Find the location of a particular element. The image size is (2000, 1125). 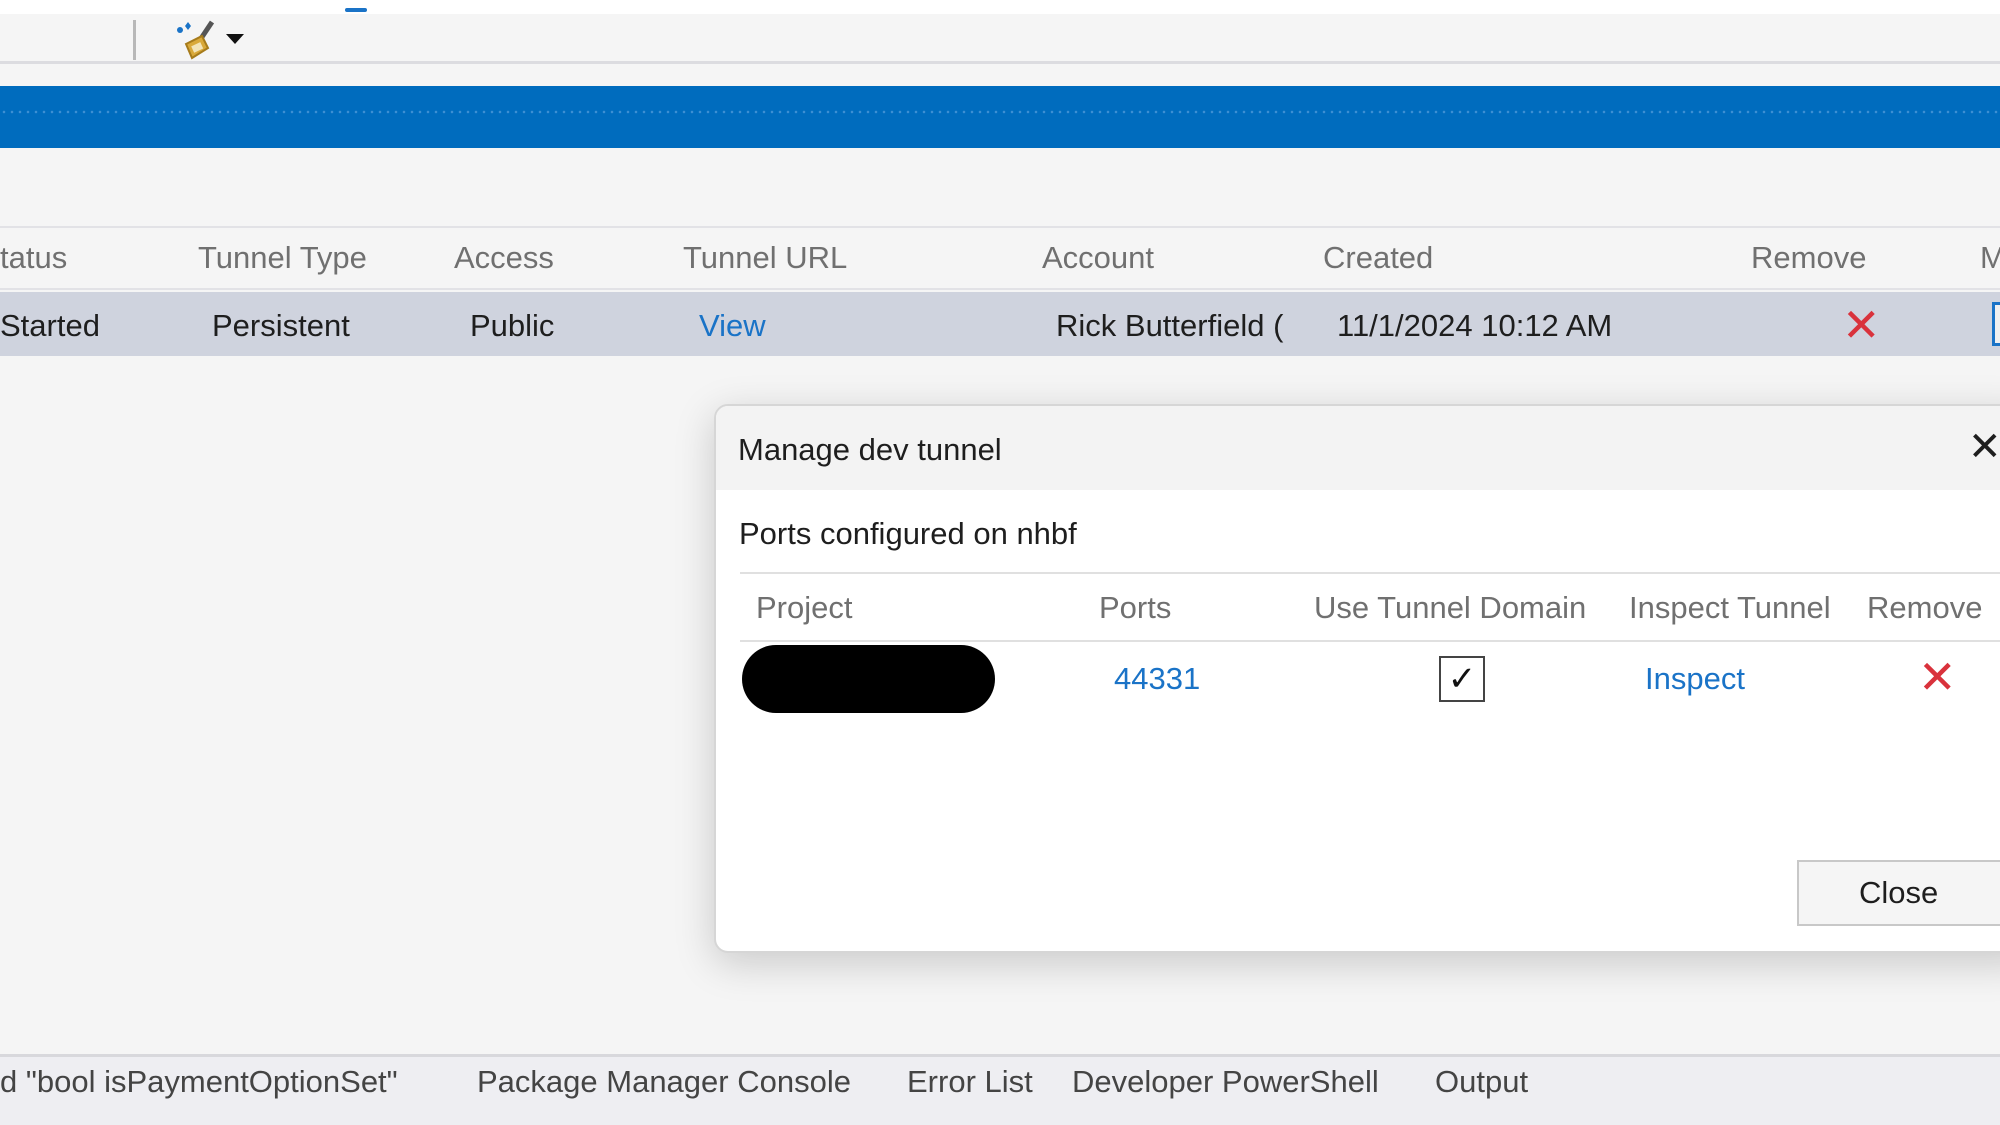

access-cell: Public is located at coordinates (512, 325).